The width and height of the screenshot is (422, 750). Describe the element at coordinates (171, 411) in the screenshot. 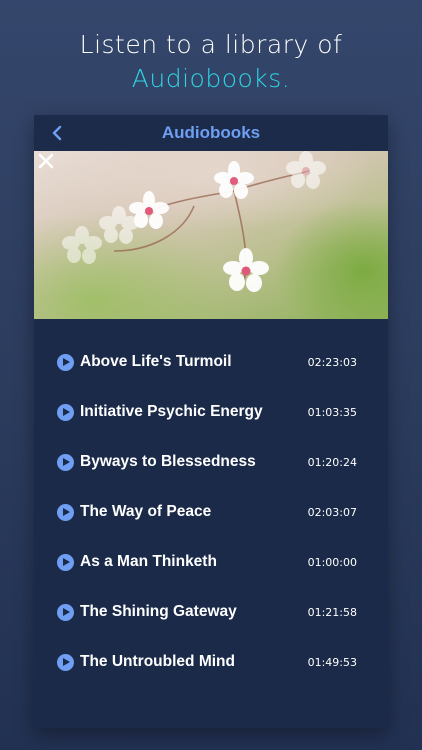

I see `book-title: Initiative Psychic Energy` at that location.